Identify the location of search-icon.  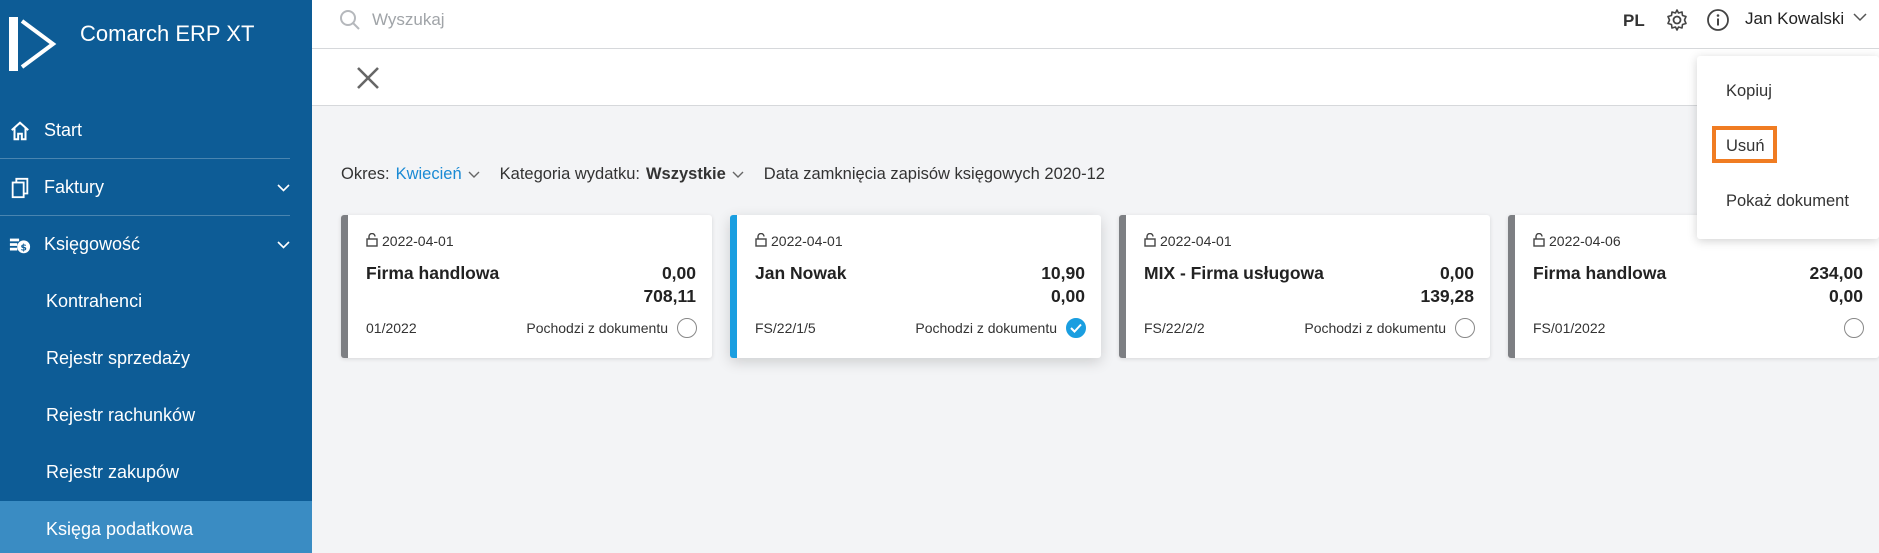
(350, 20).